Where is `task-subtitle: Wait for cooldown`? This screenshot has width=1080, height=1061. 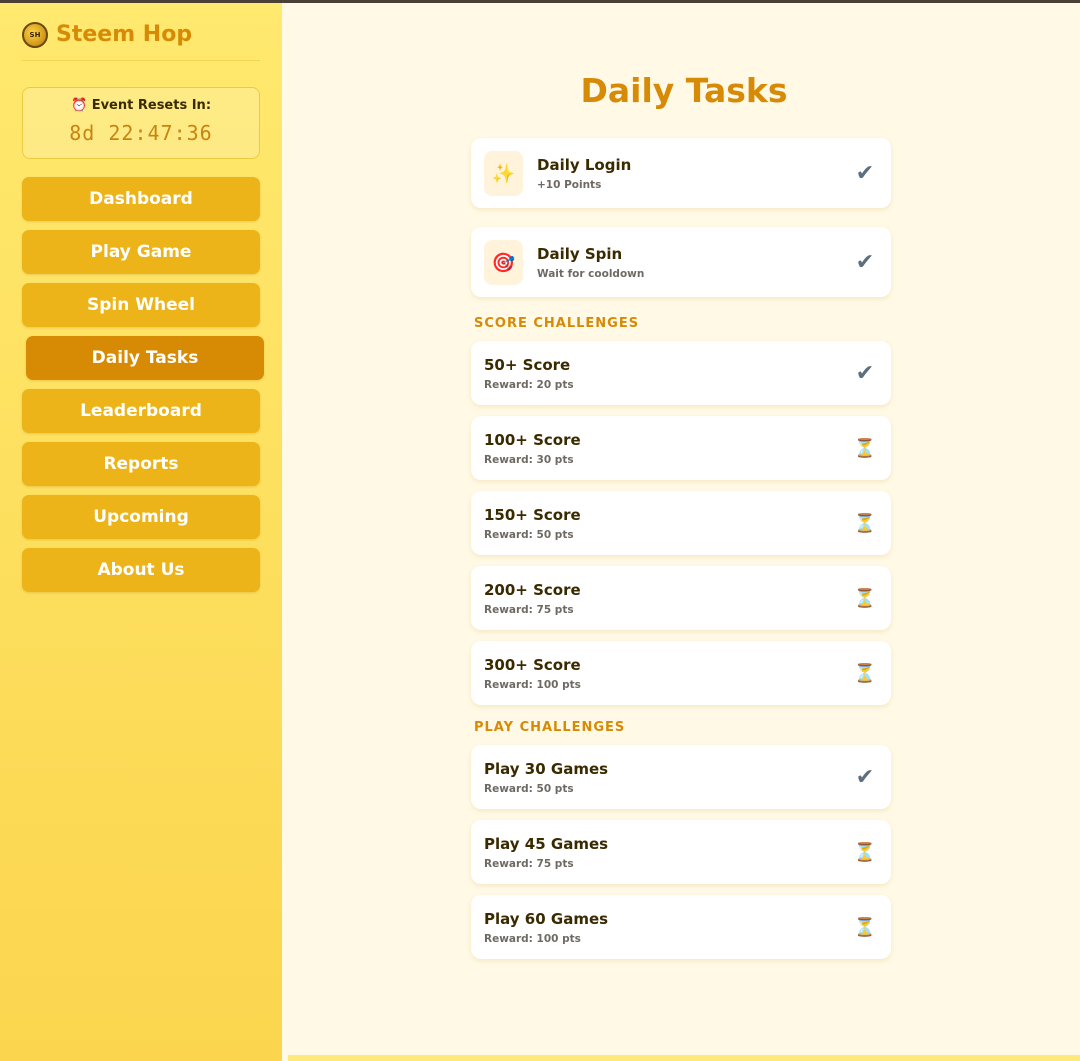 task-subtitle: Wait for cooldown is located at coordinates (591, 273).